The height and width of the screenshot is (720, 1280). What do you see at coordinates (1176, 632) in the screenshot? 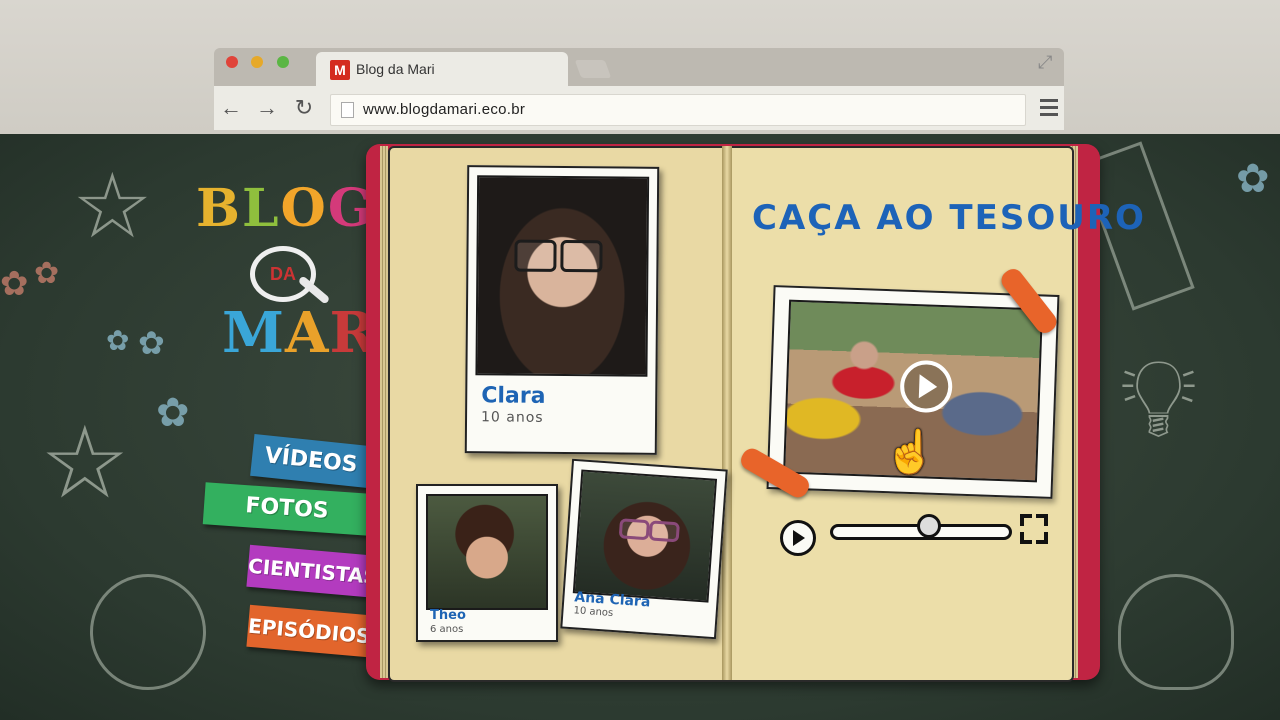
I see `ant-doodle-icon` at bounding box center [1176, 632].